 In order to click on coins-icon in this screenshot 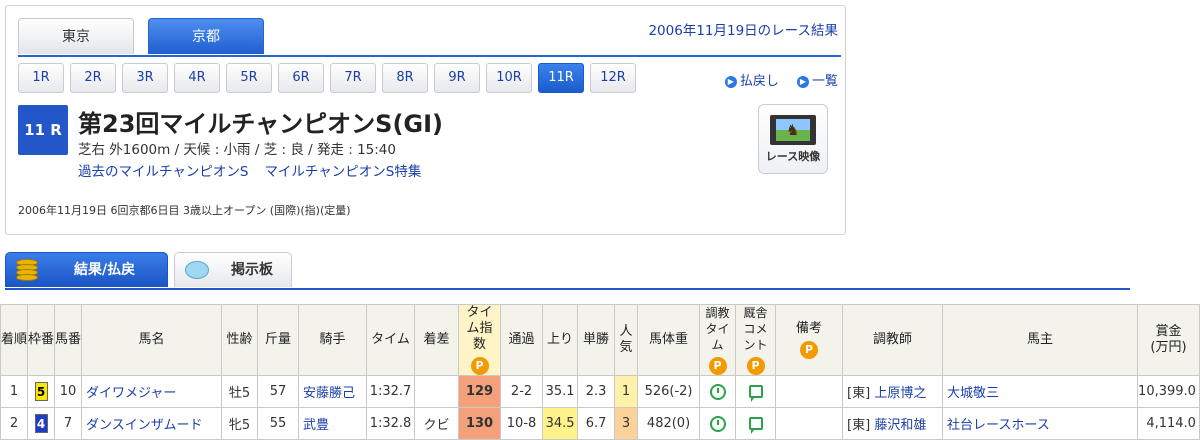, I will do `click(27, 270)`.